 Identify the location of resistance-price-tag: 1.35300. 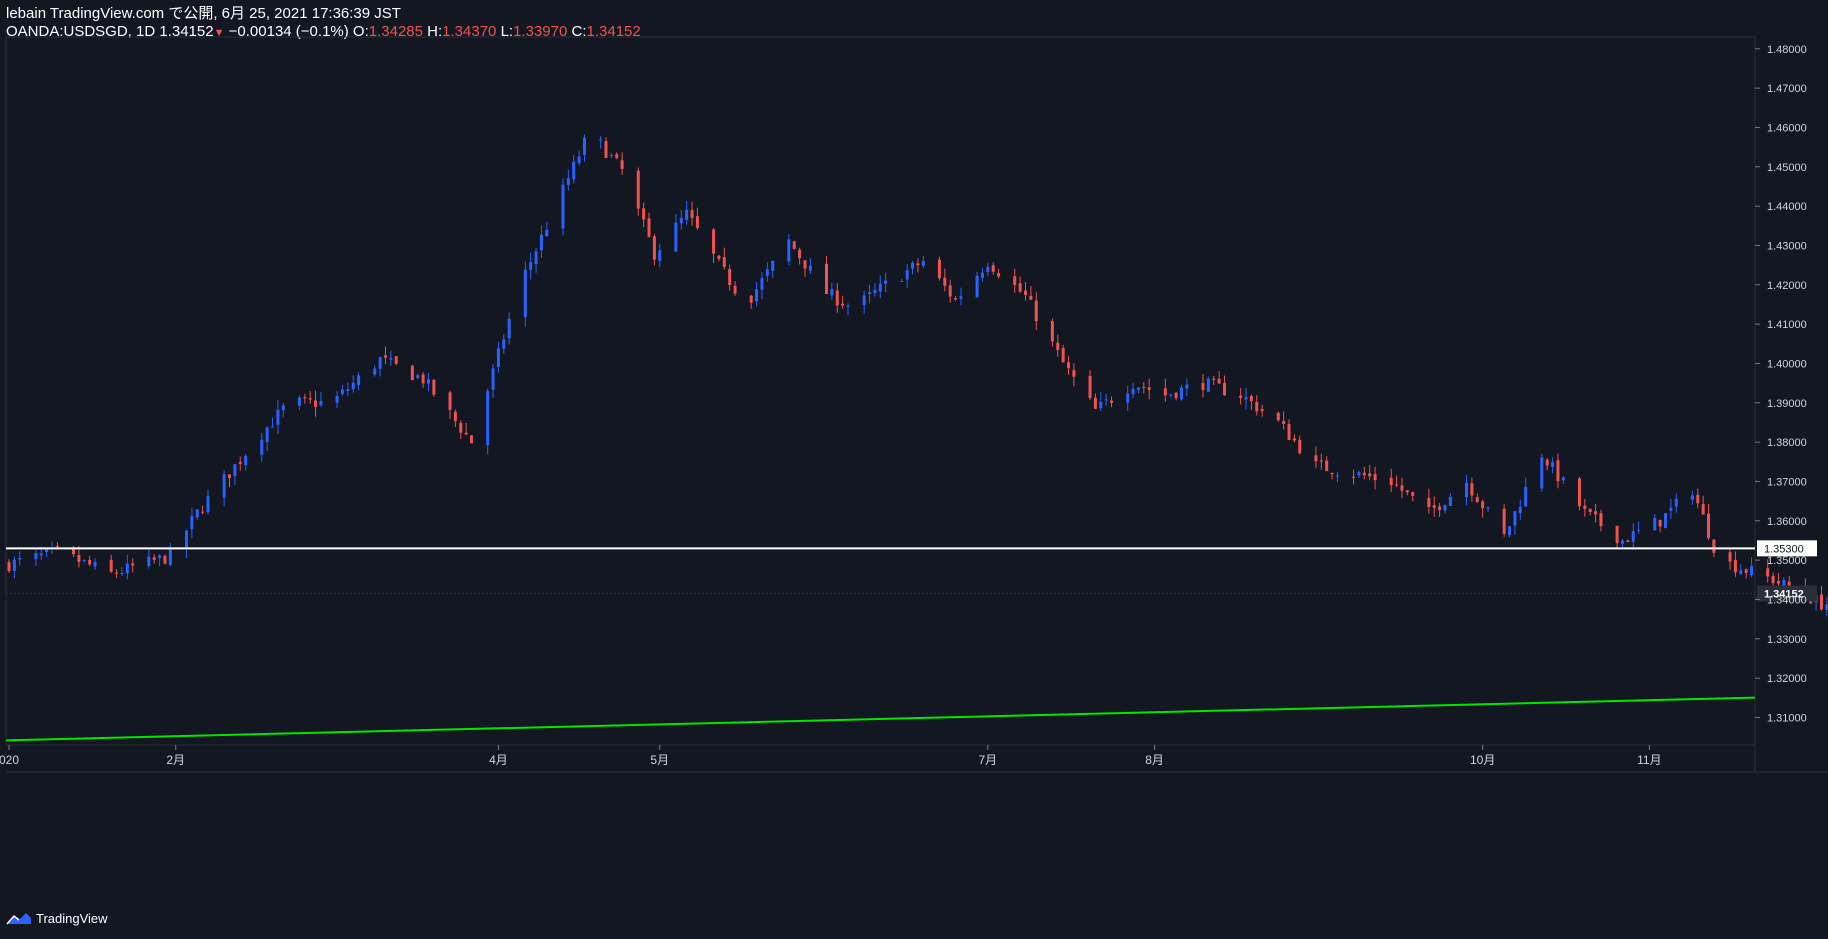
(1784, 549).